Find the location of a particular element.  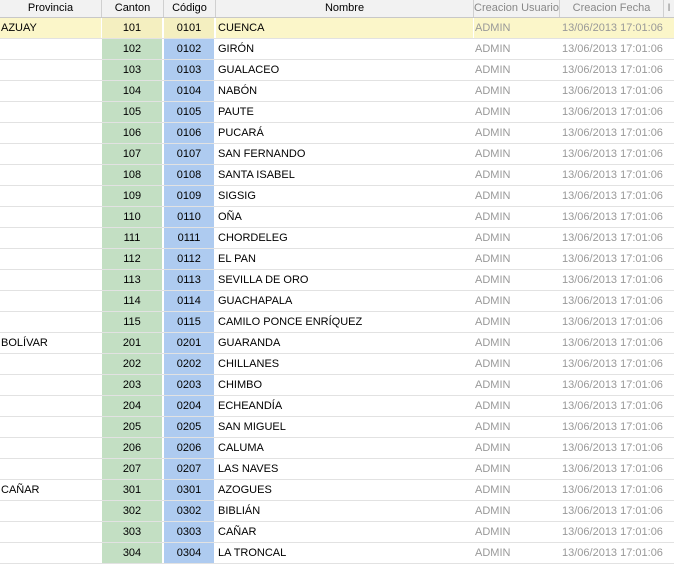

cell-codigo: 0112 is located at coordinates (189, 259).